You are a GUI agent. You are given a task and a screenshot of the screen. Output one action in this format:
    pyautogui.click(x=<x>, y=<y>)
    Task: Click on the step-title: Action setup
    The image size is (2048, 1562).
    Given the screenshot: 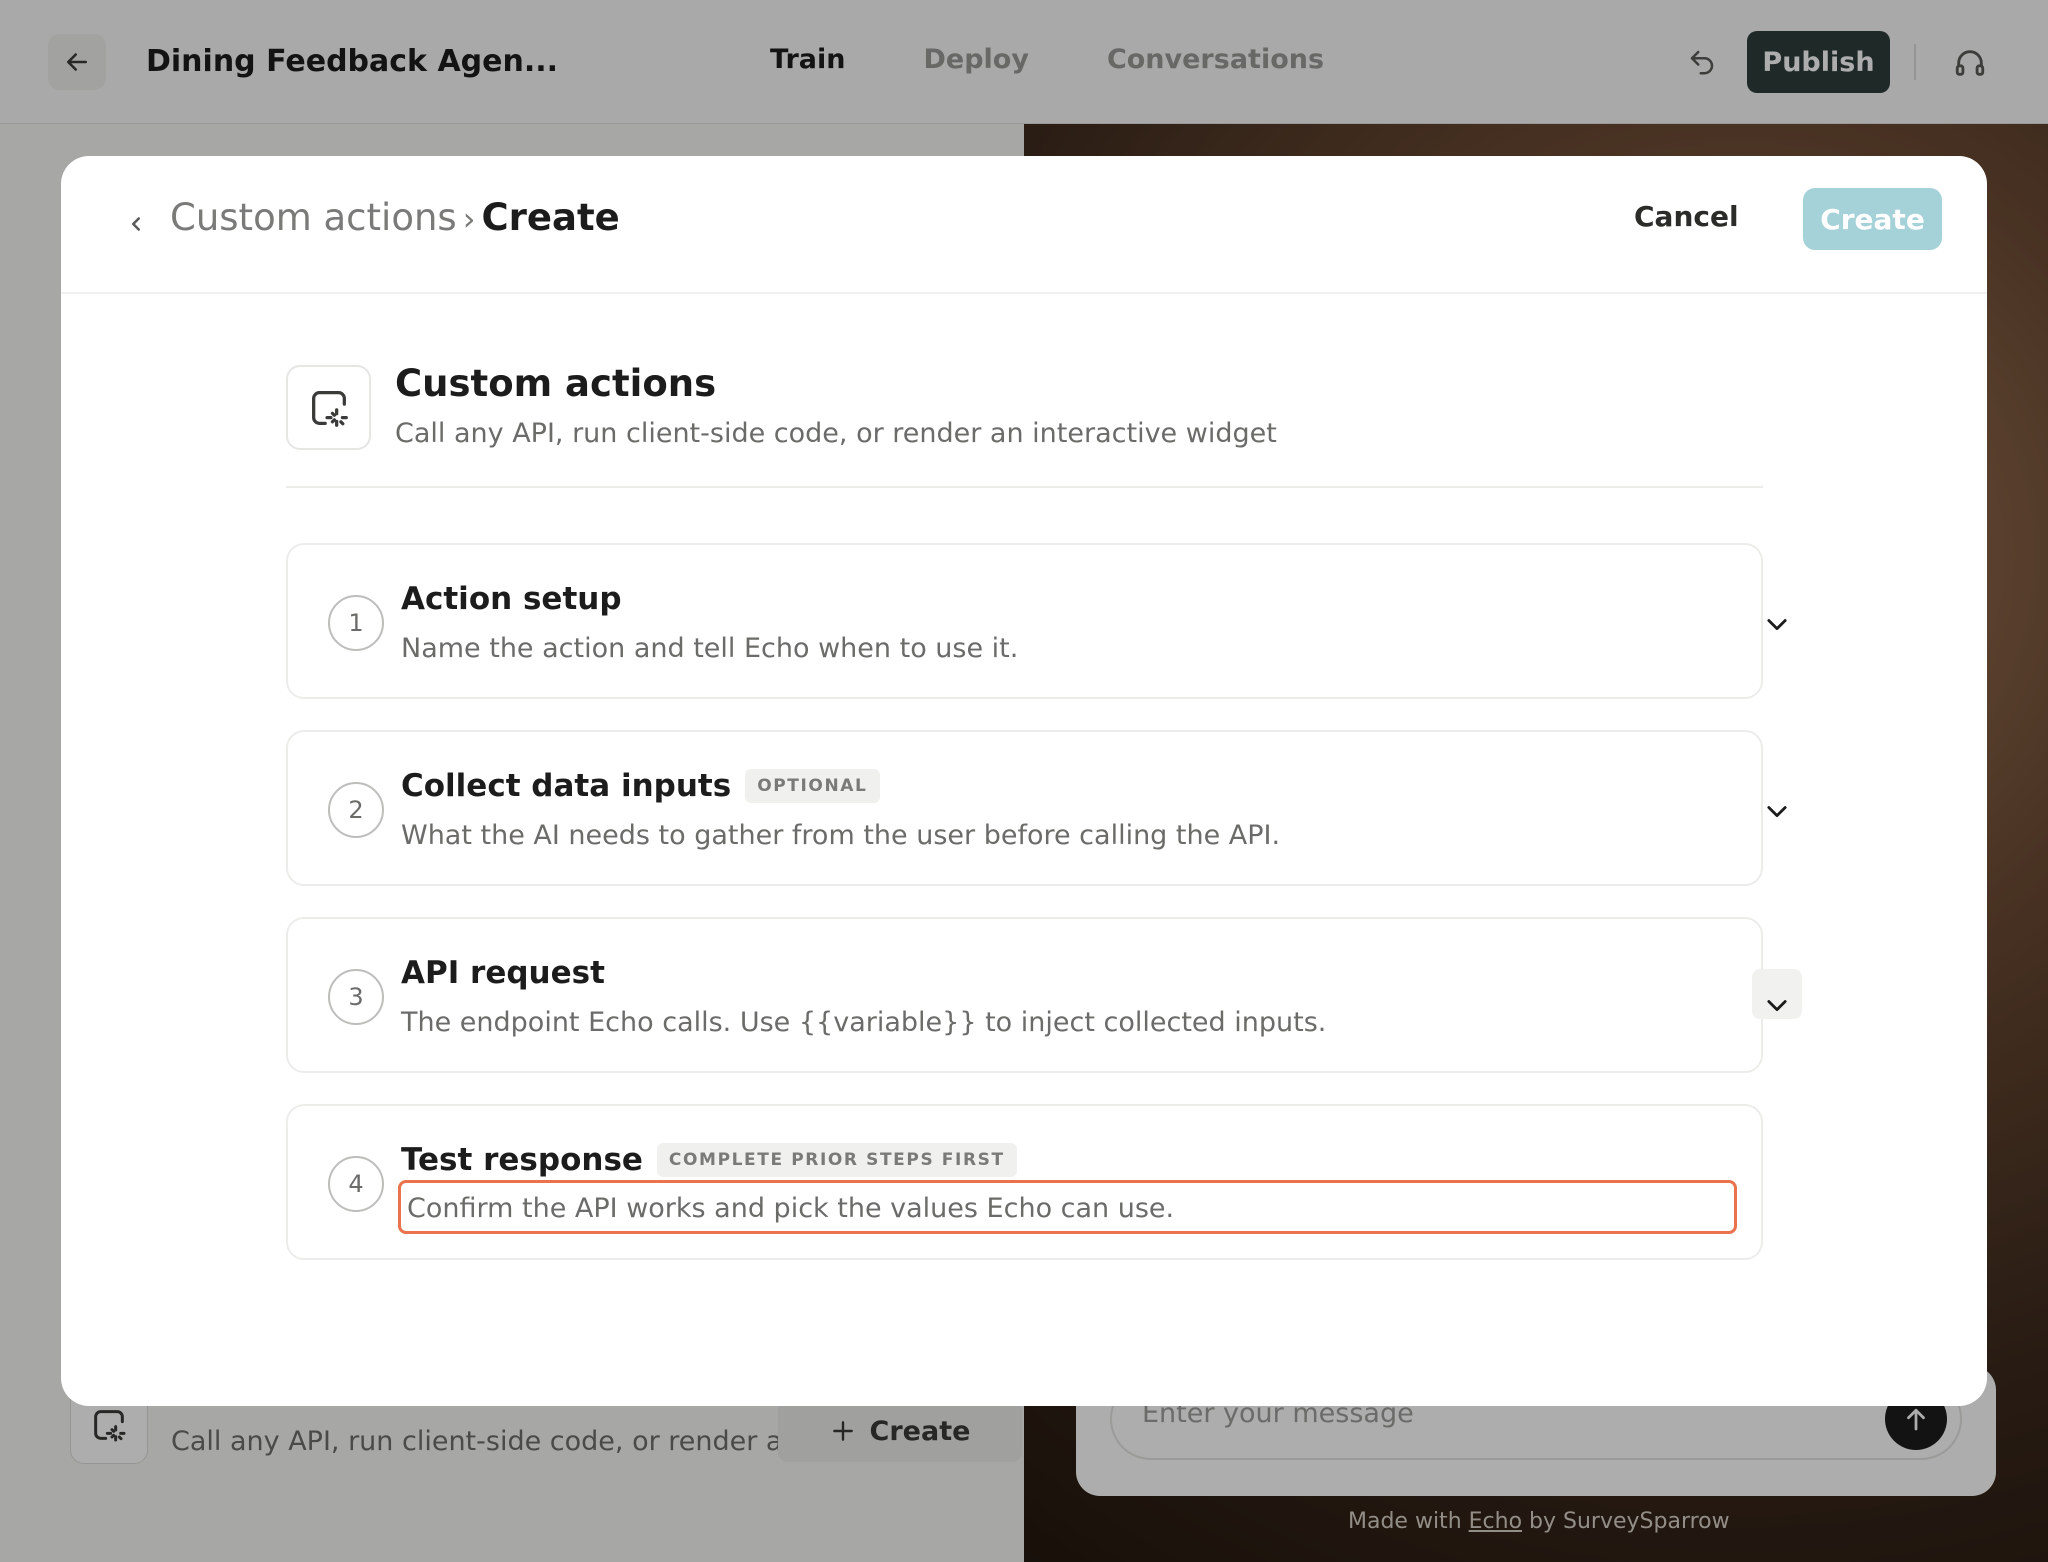 What is the action you would take?
    pyautogui.click(x=511, y=599)
    